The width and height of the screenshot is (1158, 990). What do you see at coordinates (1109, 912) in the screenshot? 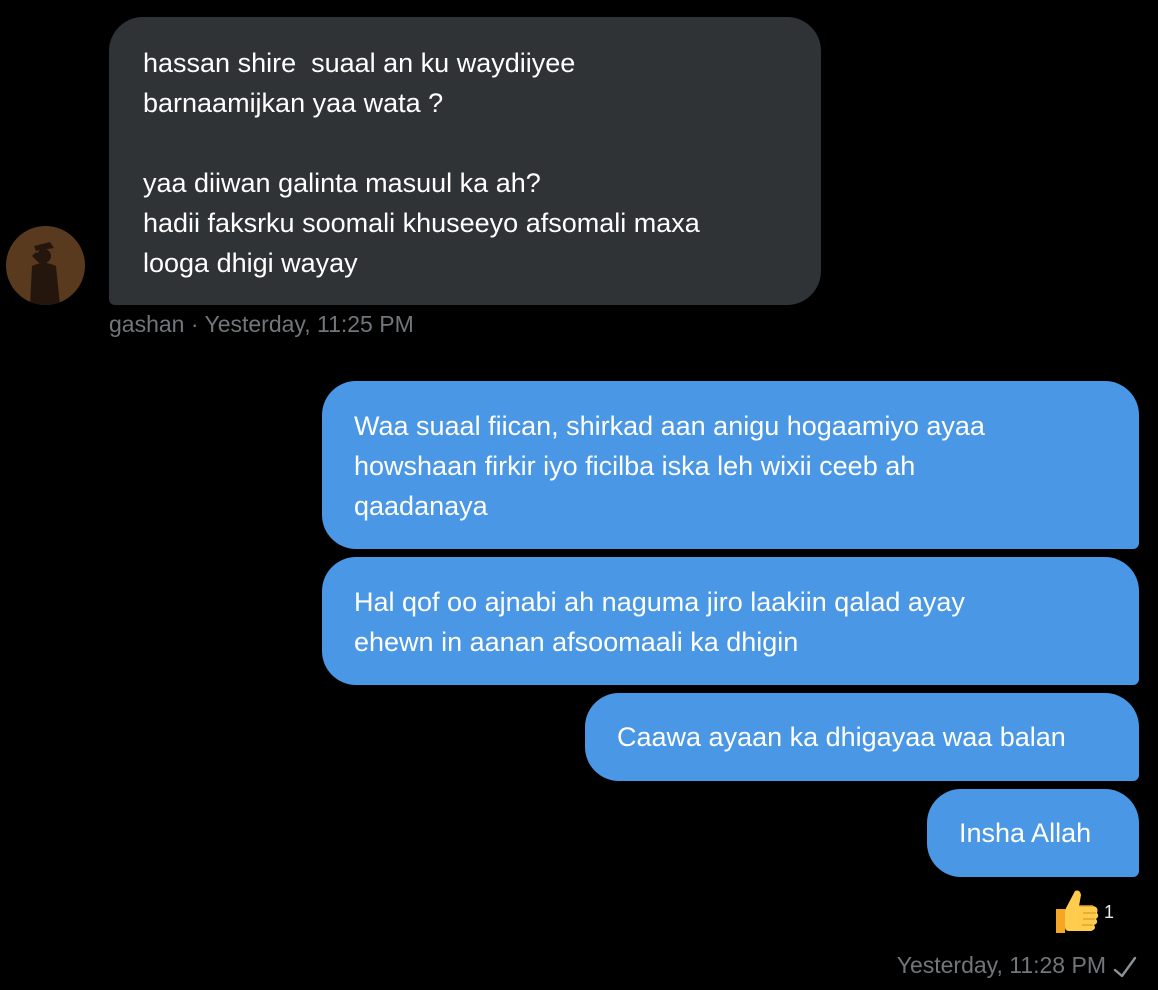
I see `reaction-count: 1` at bounding box center [1109, 912].